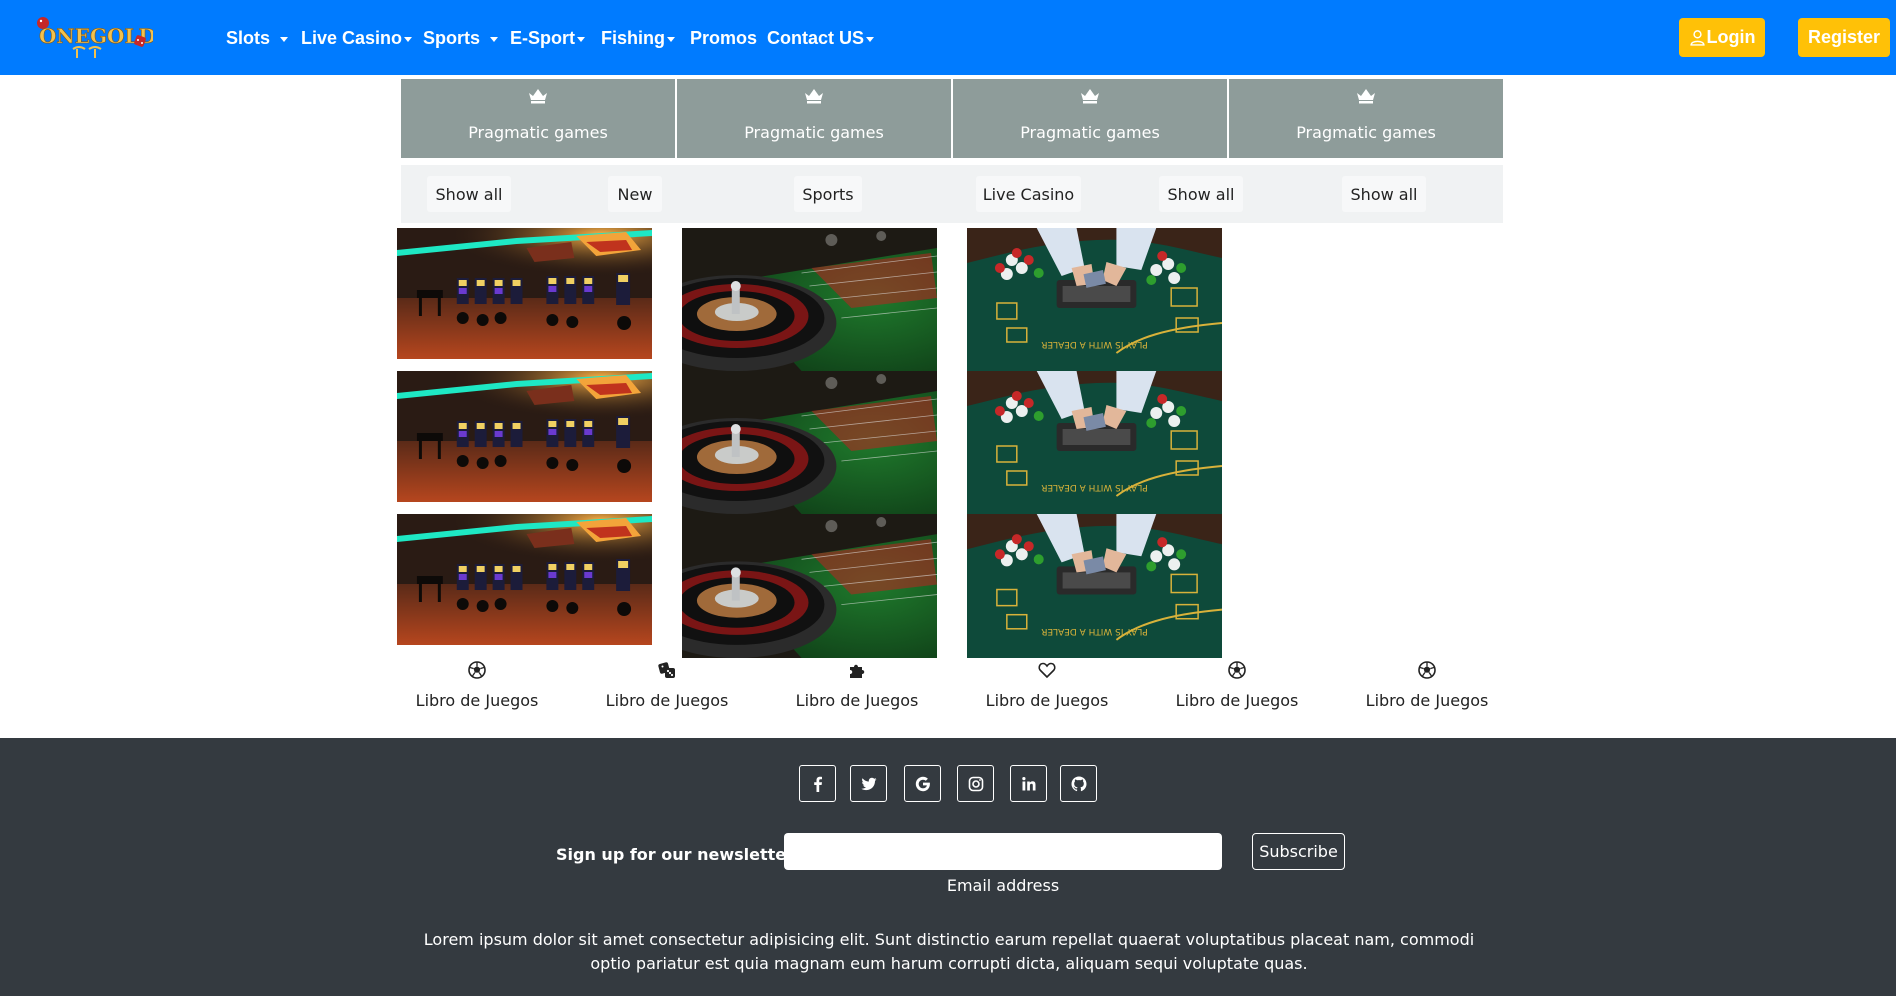 This screenshot has height=996, width=1896. Describe the element at coordinates (1298, 851) in the screenshot. I see `subscribe-button: Subscribe` at that location.